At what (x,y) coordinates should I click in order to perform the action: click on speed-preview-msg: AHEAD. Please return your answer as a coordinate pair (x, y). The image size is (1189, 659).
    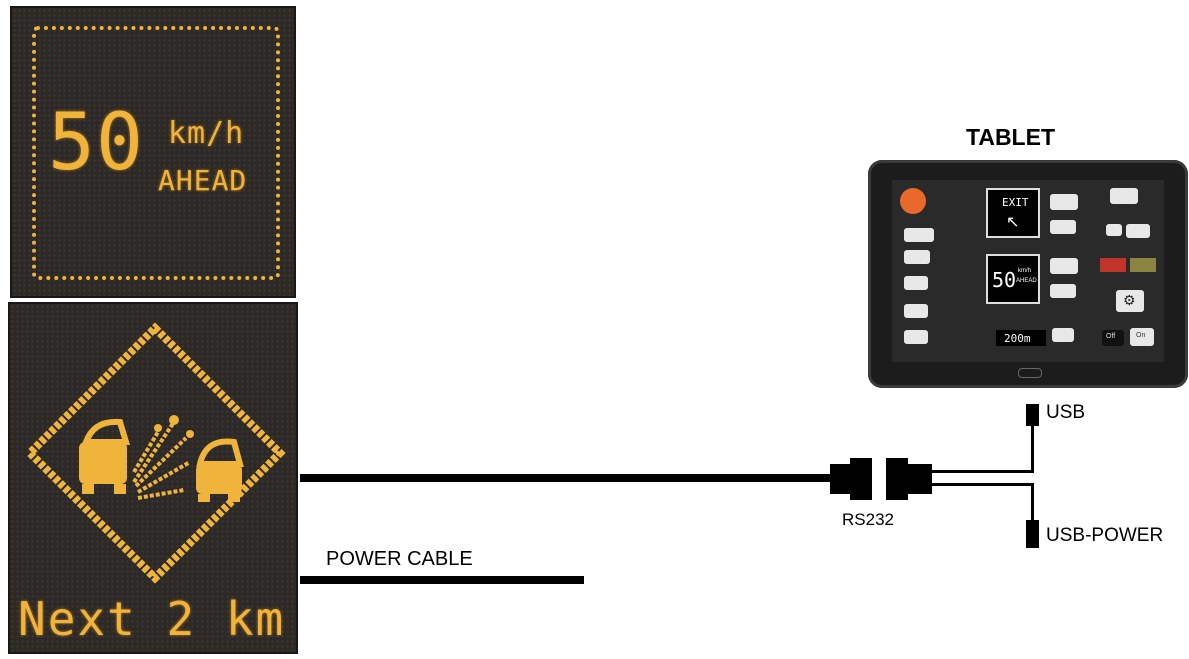
    Looking at the image, I should click on (1026, 281).